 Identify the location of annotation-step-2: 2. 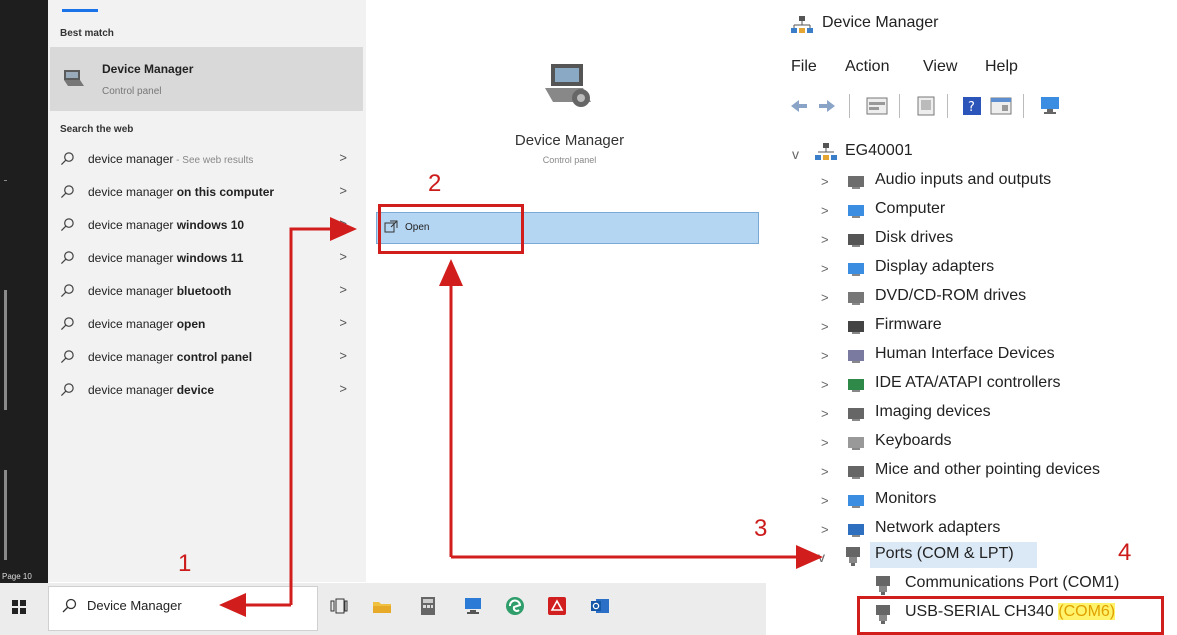
(435, 183).